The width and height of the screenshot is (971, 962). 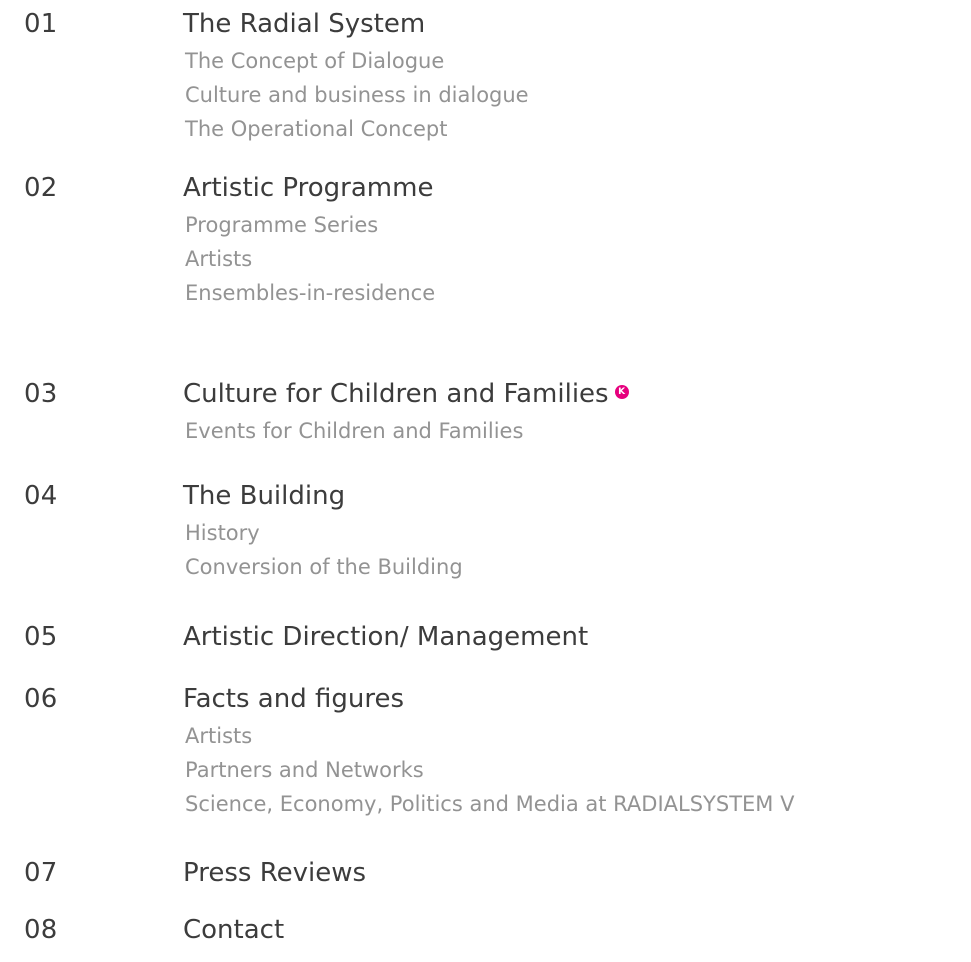 I want to click on submenu-item-concept-of-dialogue: The Concept of Dialogue, so click(x=357, y=61).